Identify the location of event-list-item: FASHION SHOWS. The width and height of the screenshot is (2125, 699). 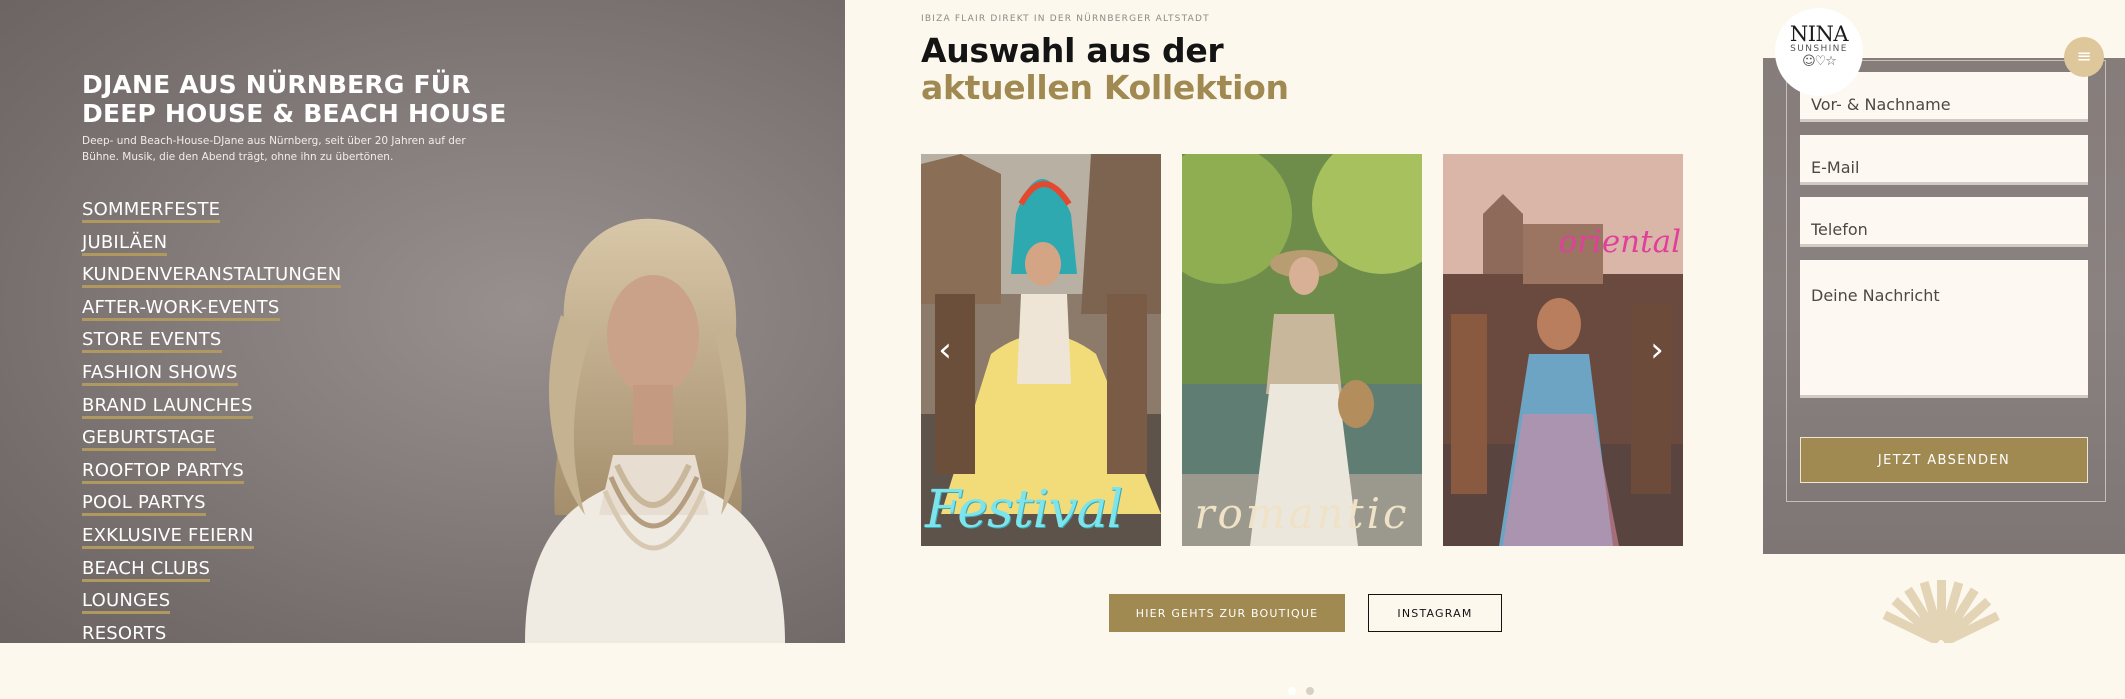
(211, 377).